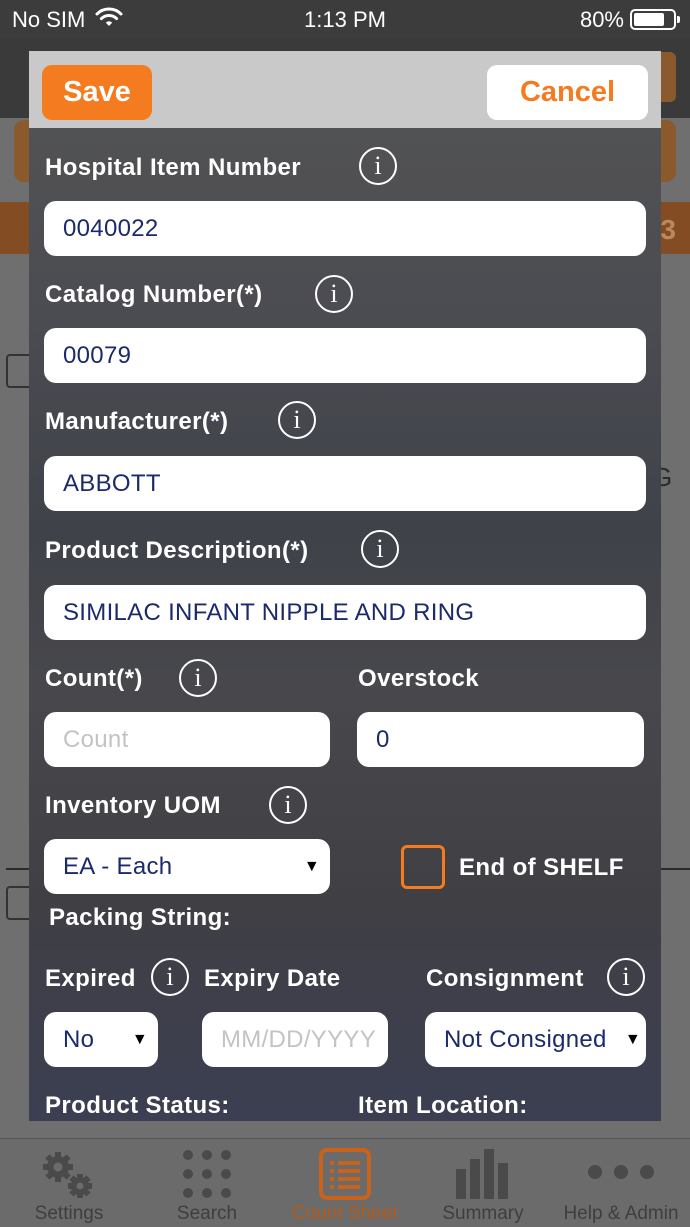 This screenshot has width=690, height=1227. Describe the element at coordinates (525, 1039) in the screenshot. I see `consignment-value: Not Consigned` at that location.